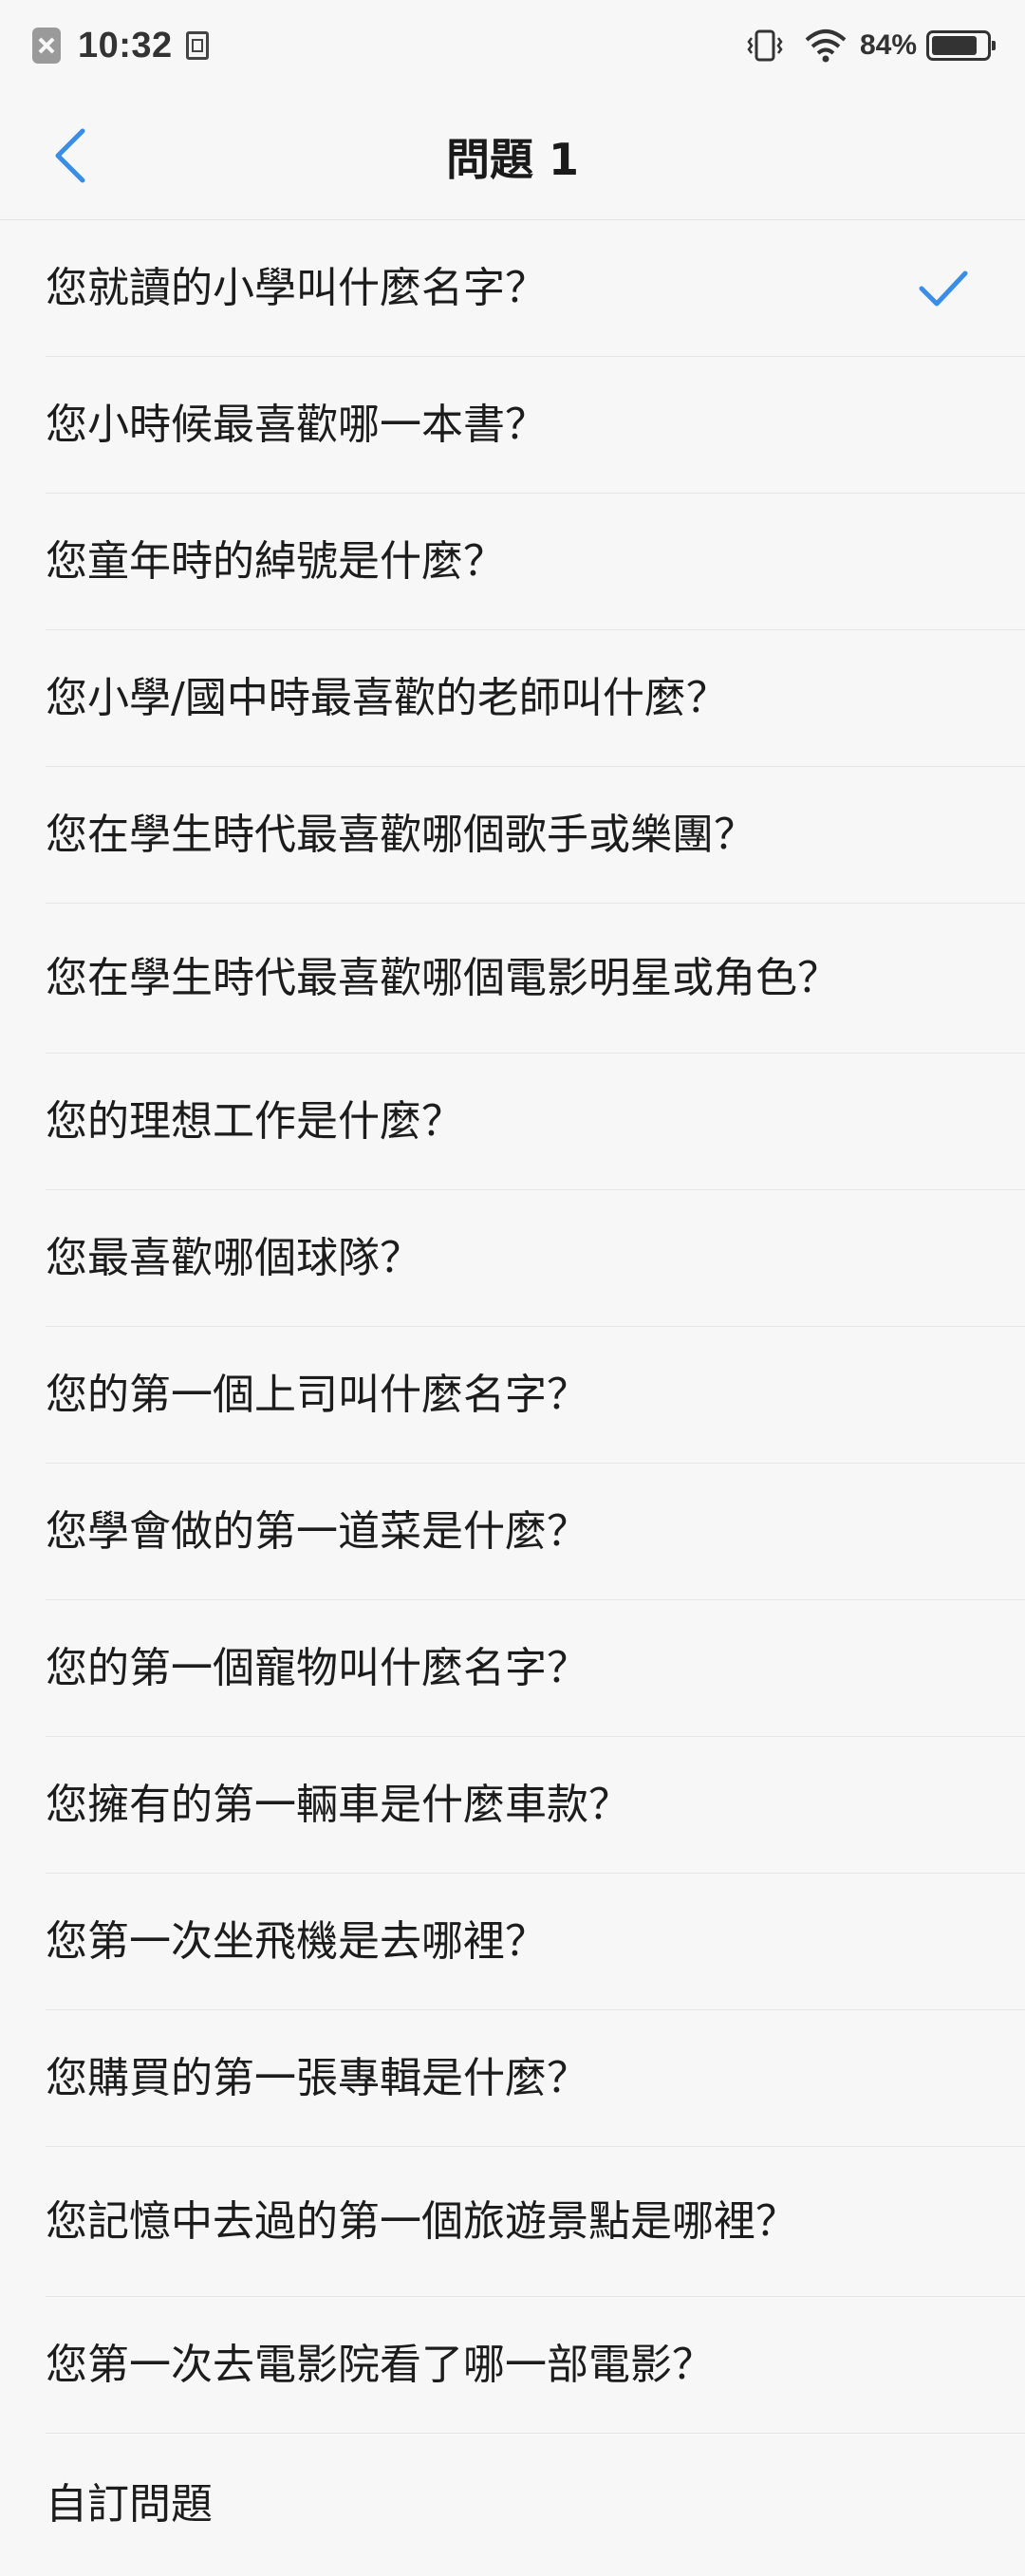  I want to click on question-label: 您小學/國中時最喜歡的老師叫什麼？, so click(387, 697).